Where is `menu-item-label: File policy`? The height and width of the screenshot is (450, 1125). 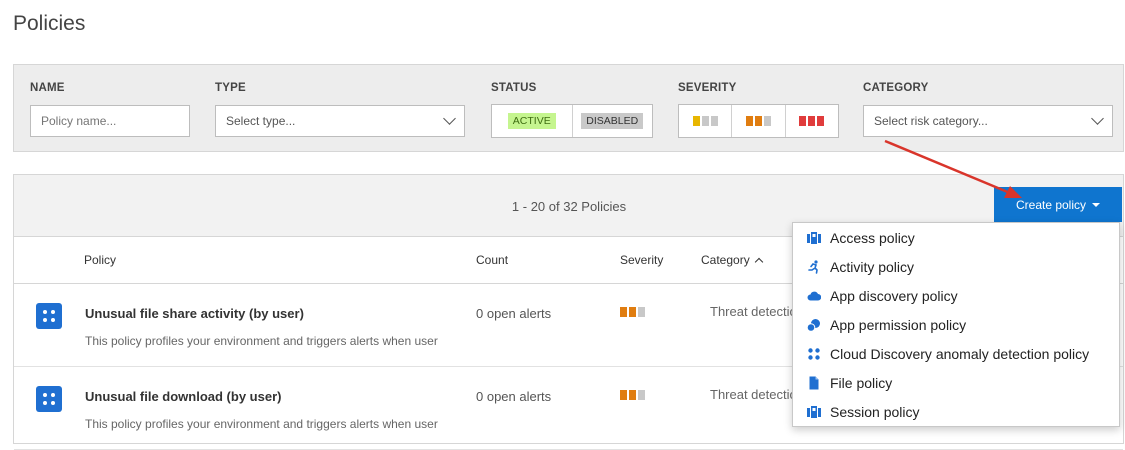
menu-item-label: File policy is located at coordinates (861, 382).